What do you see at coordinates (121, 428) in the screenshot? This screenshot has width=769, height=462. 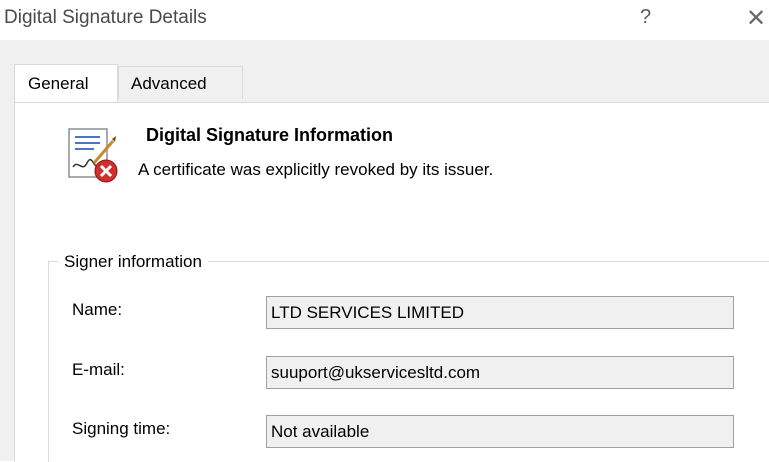 I see `signing-time-label: Signing time:` at bounding box center [121, 428].